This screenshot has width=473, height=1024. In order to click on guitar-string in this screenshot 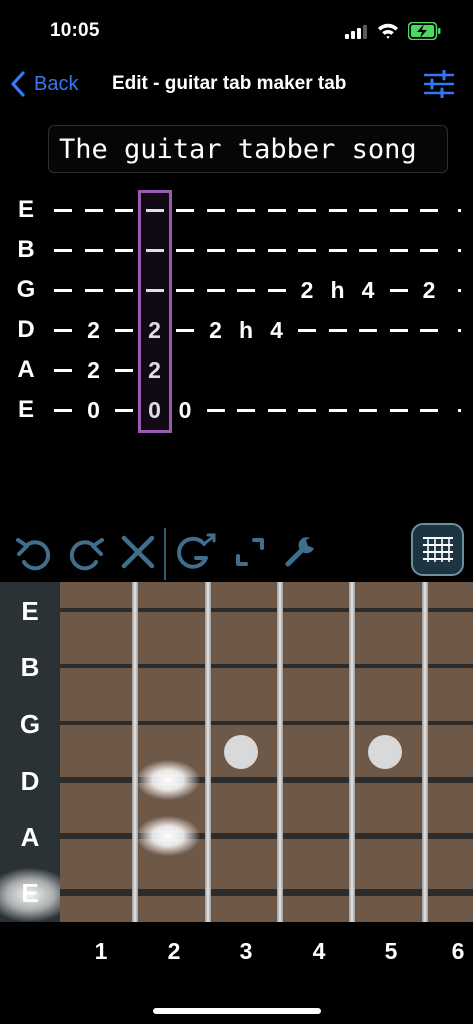, I will do `click(266, 892)`.